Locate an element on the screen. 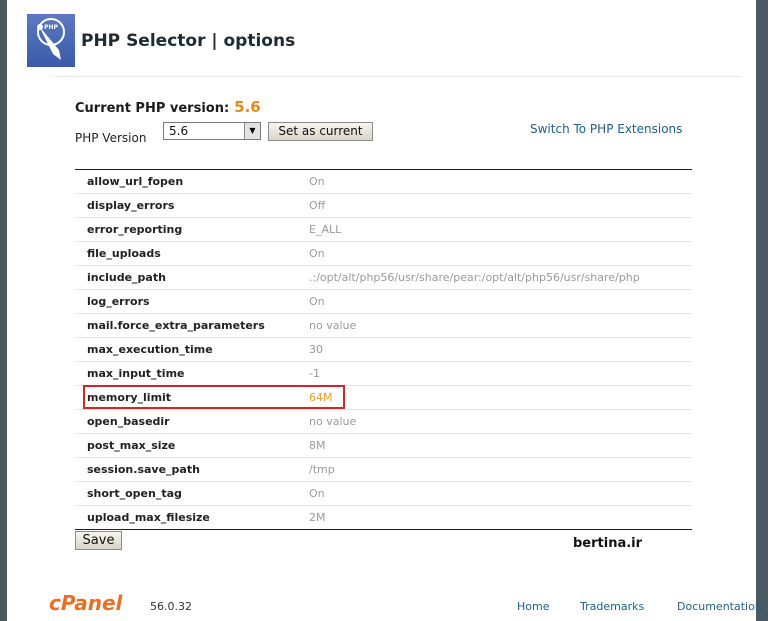 Image resolution: width=768 pixels, height=621 pixels. option-name: memory_limit is located at coordinates (192, 397).